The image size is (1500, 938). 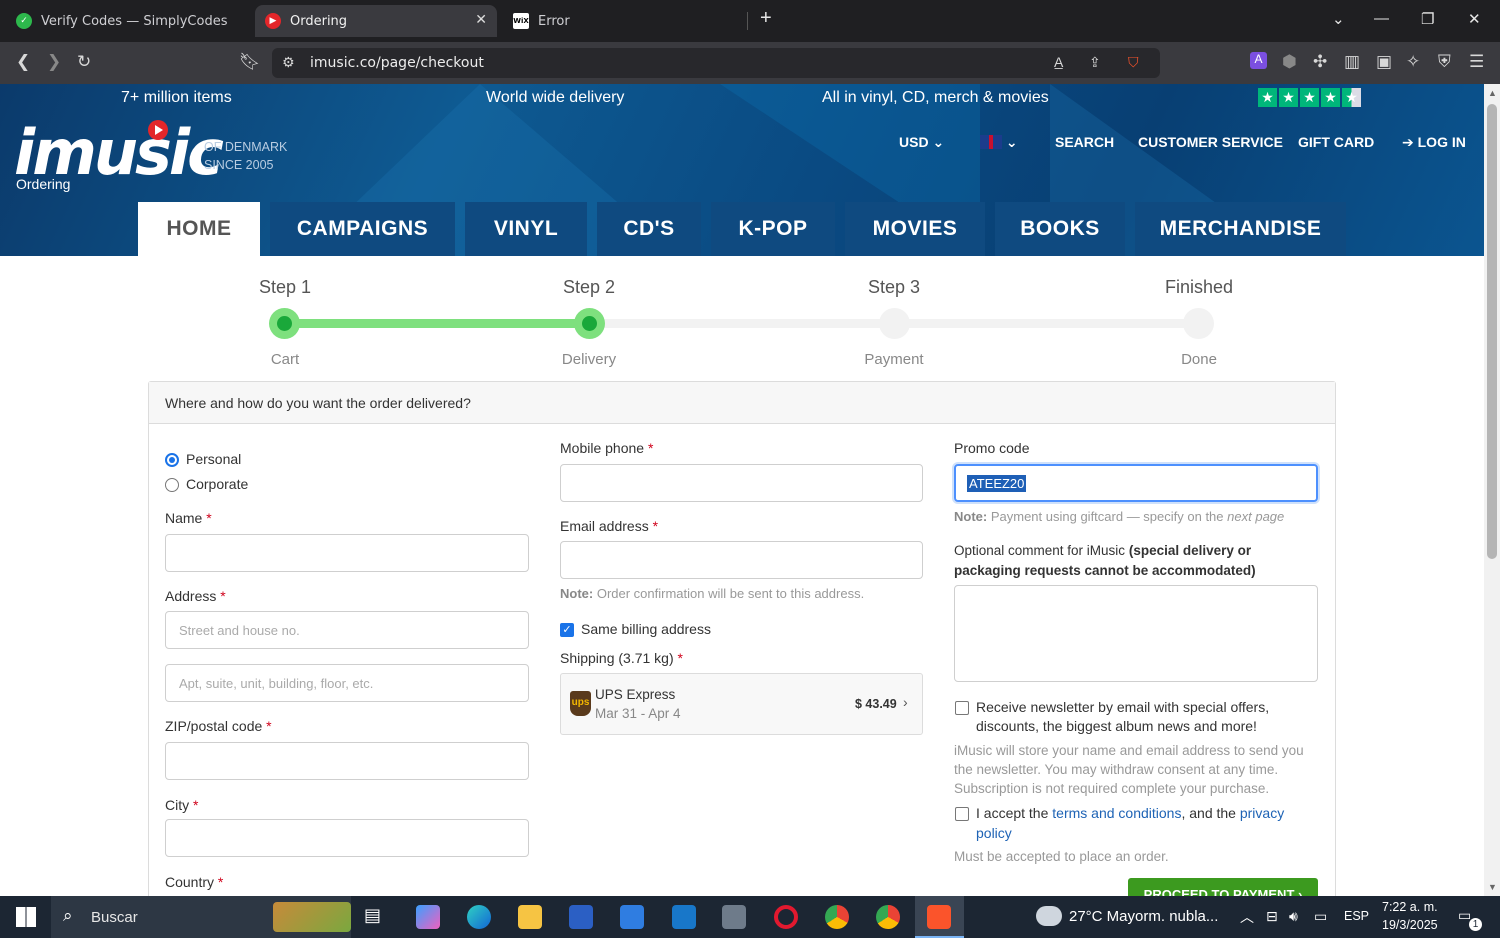 What do you see at coordinates (288, 62) in the screenshot?
I see `site-info-icon: ⚙` at bounding box center [288, 62].